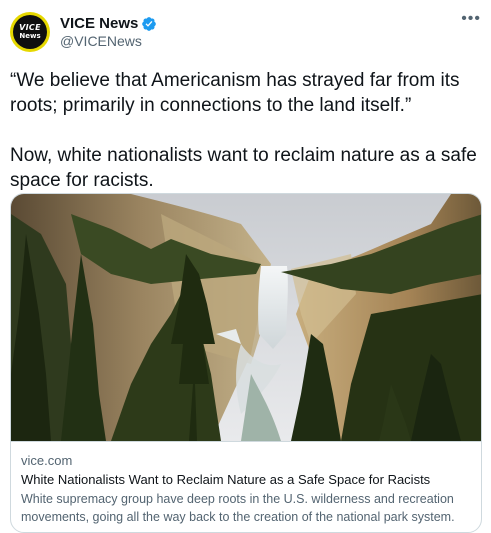 This screenshot has width=491, height=533. Describe the element at coordinates (149, 23) in the screenshot. I see `verified-badge-icon` at that location.